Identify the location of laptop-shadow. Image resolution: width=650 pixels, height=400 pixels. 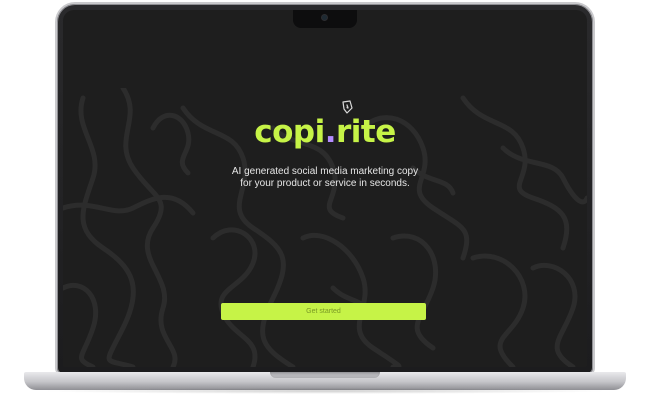
(325, 391).